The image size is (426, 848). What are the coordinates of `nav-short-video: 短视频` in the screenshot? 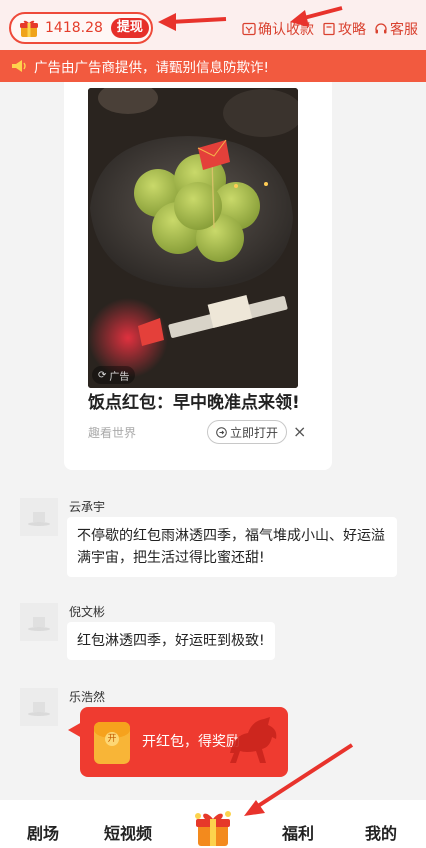 It's located at (128, 832).